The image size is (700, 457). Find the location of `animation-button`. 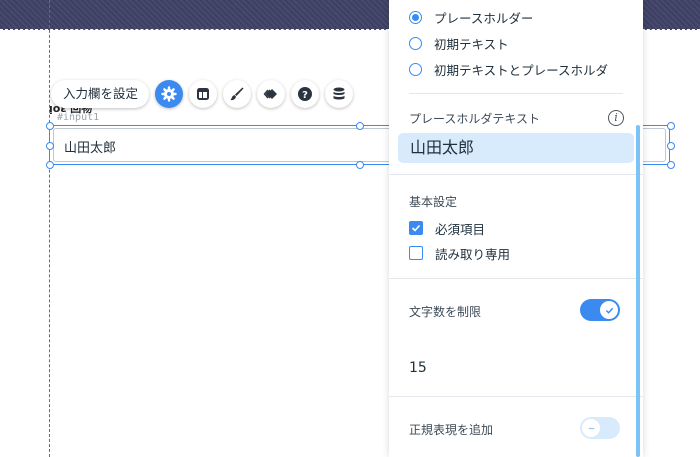

animation-button is located at coordinates (271, 94).